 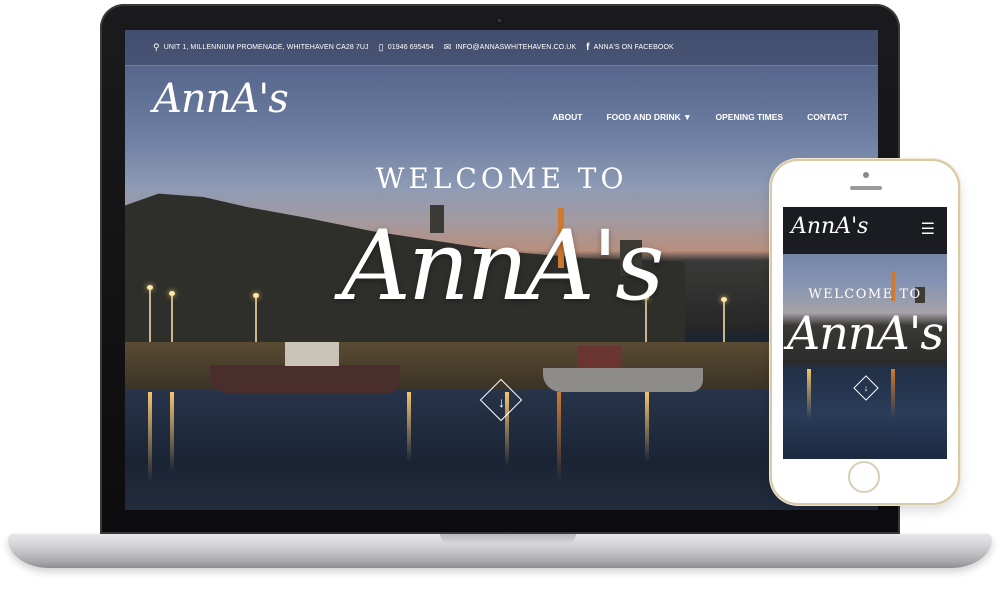 What do you see at coordinates (634, 47) in the screenshot?
I see `facebook-link: ANNA'S ON FACEBOOK` at bounding box center [634, 47].